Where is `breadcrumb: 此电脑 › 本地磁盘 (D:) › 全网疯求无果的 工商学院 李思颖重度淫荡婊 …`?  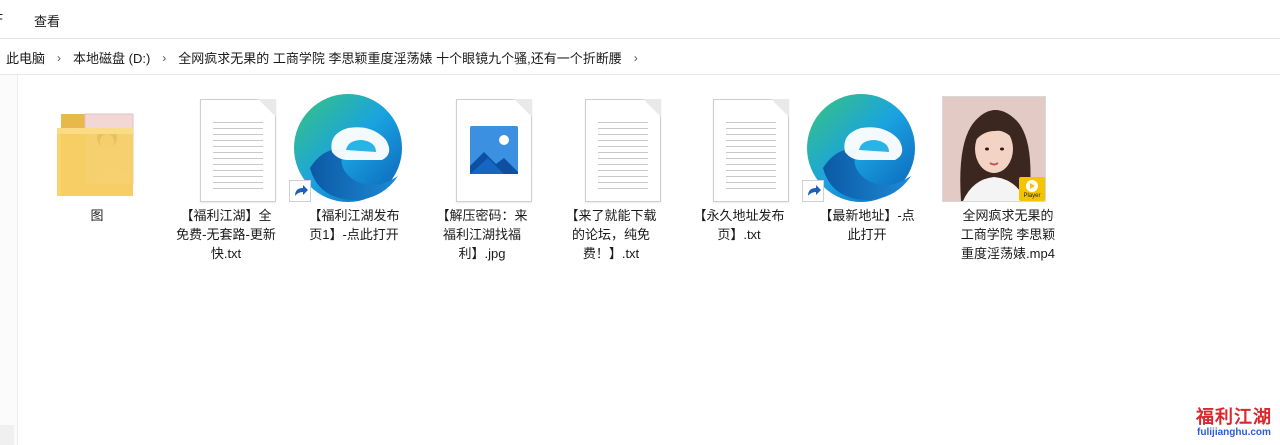 breadcrumb: 此电脑 › 本地磁盘 (D:) › 全网疯求无果的 工商学院 李思颖重度淫荡婊 … is located at coordinates (326, 57).